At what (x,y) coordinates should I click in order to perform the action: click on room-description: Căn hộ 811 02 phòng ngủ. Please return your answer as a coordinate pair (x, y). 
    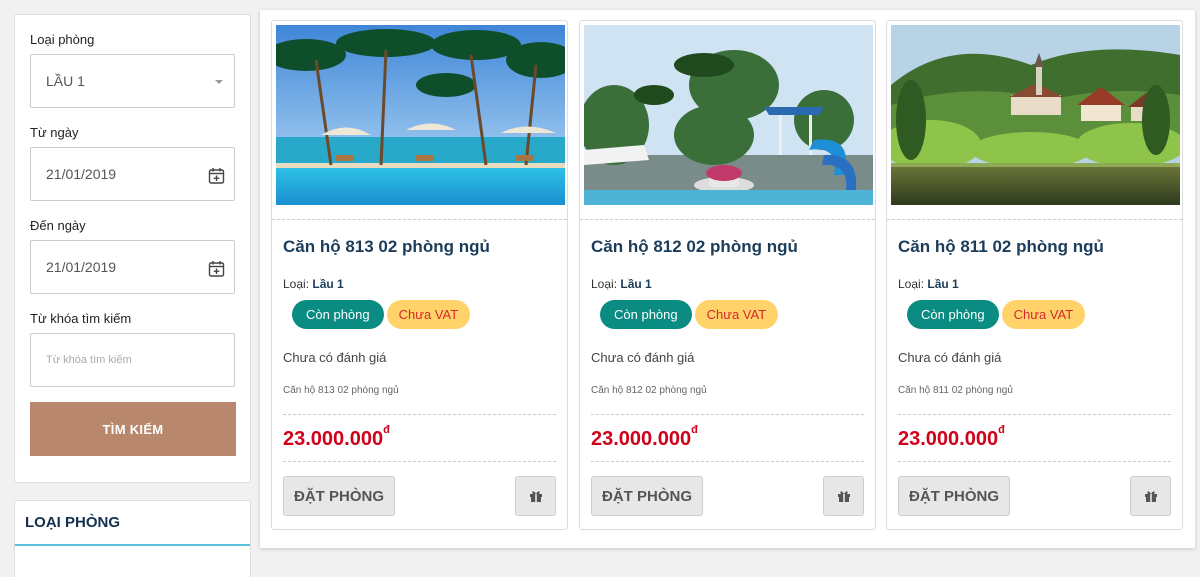
    Looking at the image, I should click on (955, 390).